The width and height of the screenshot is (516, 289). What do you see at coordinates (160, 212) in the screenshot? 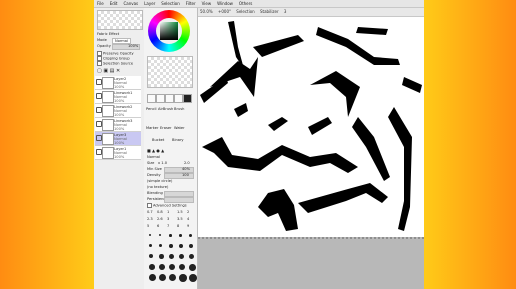
I see `size-preset-label: 0.8` at bounding box center [160, 212].